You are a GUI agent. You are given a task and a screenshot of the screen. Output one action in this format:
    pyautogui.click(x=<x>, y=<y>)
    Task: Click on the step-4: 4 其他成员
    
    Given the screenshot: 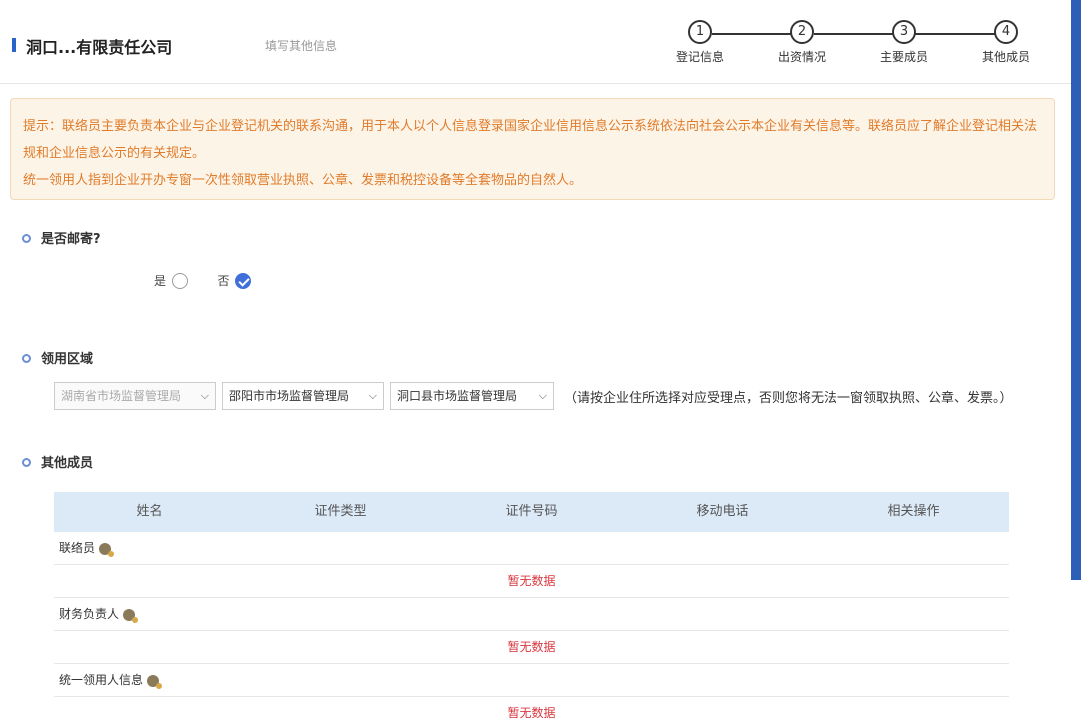 What is the action you would take?
    pyautogui.click(x=1006, y=42)
    